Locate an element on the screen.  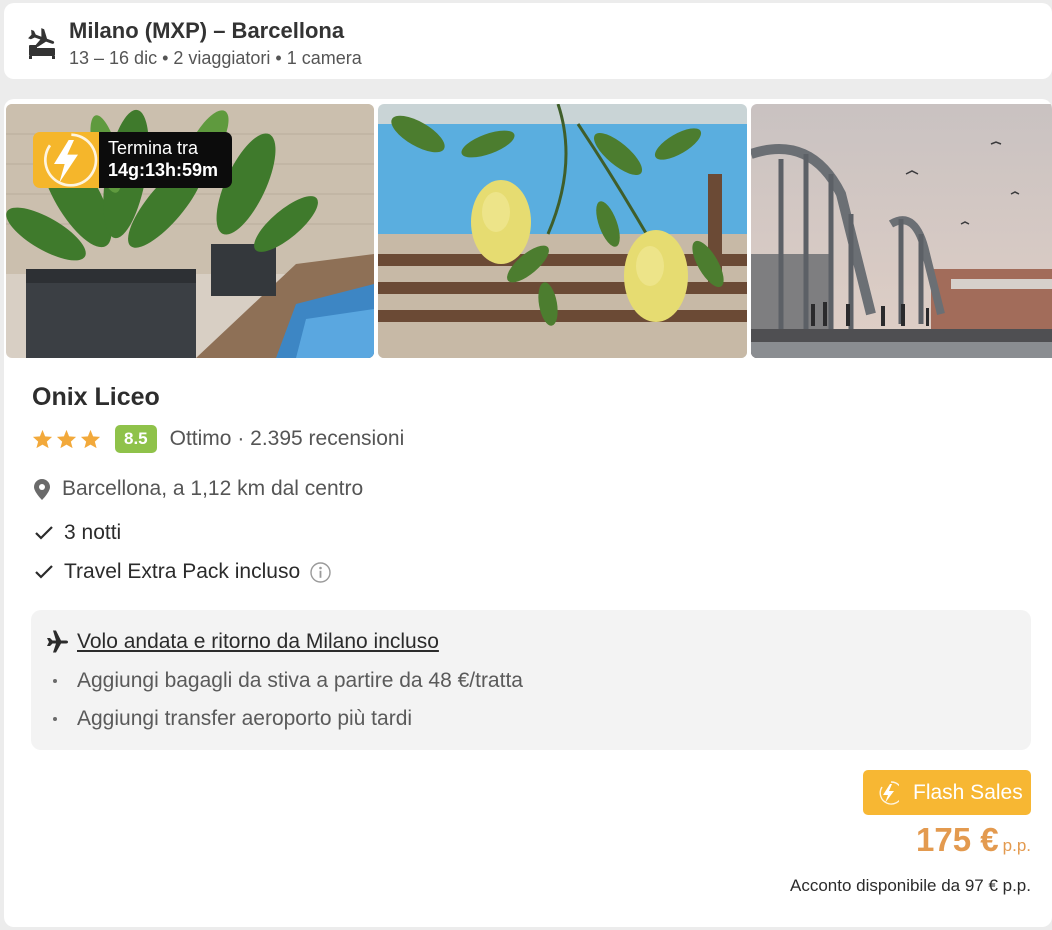
review-summary: Ottimo · 2.395 recensioni is located at coordinates (287, 439).